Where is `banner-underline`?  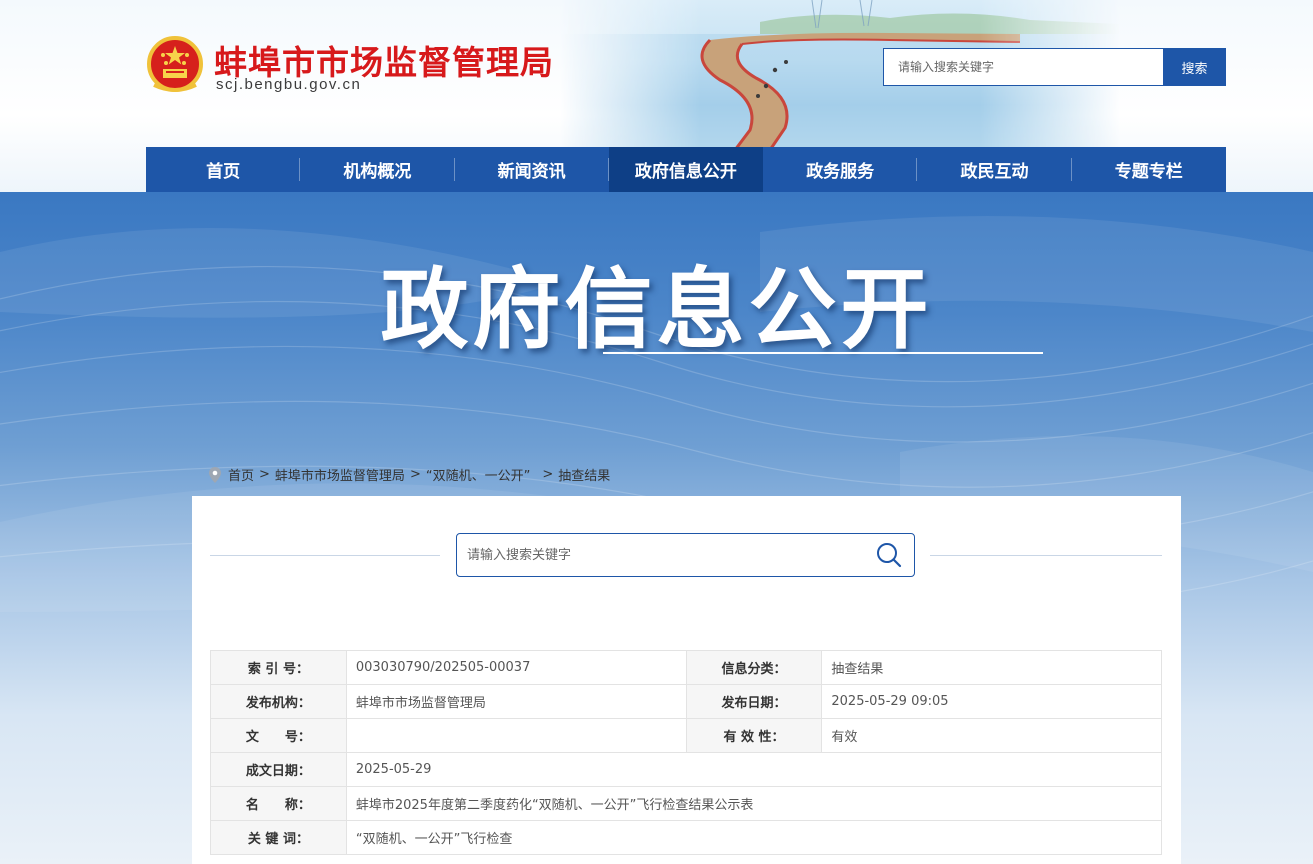
banner-underline is located at coordinates (823, 353).